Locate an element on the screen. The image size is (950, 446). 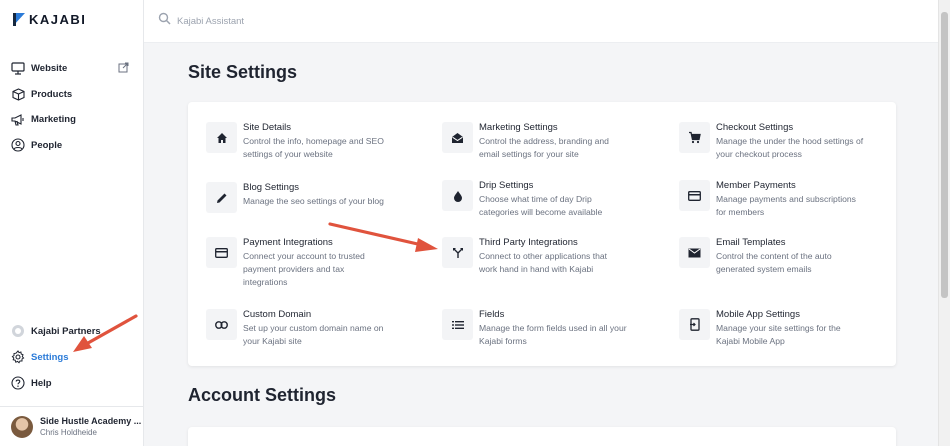
avatar is located at coordinates (22, 426).